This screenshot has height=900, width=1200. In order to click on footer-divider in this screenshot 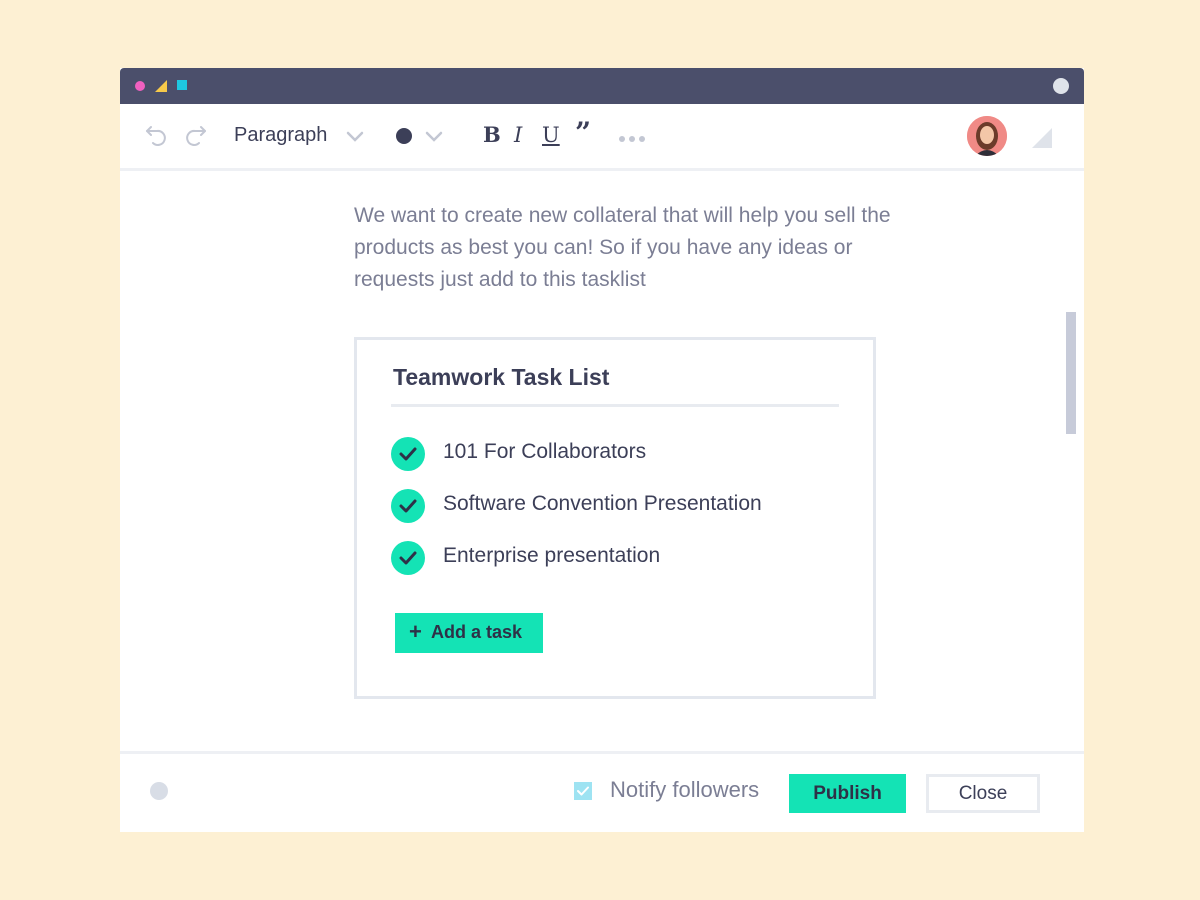, I will do `click(602, 752)`.